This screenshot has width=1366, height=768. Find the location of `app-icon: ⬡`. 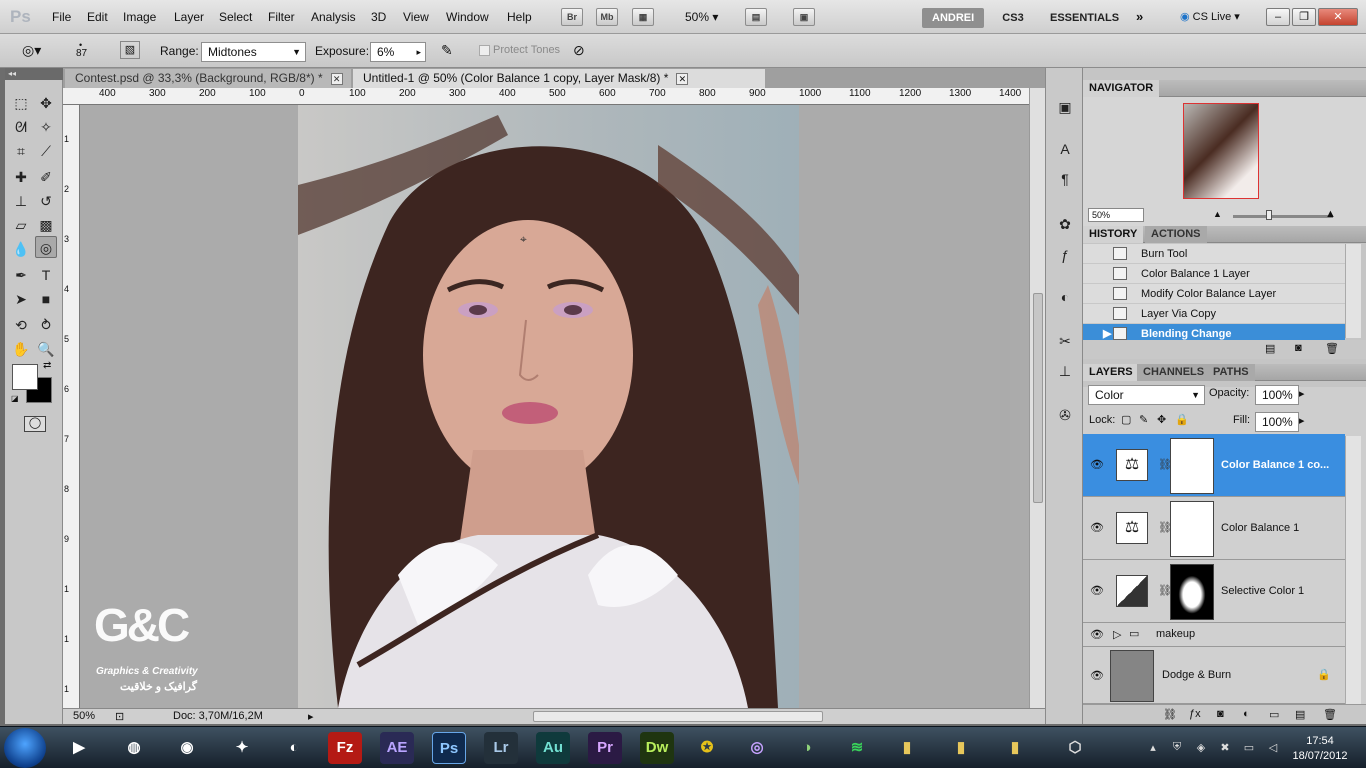

app-icon: ⬡ is located at coordinates (1075, 748).